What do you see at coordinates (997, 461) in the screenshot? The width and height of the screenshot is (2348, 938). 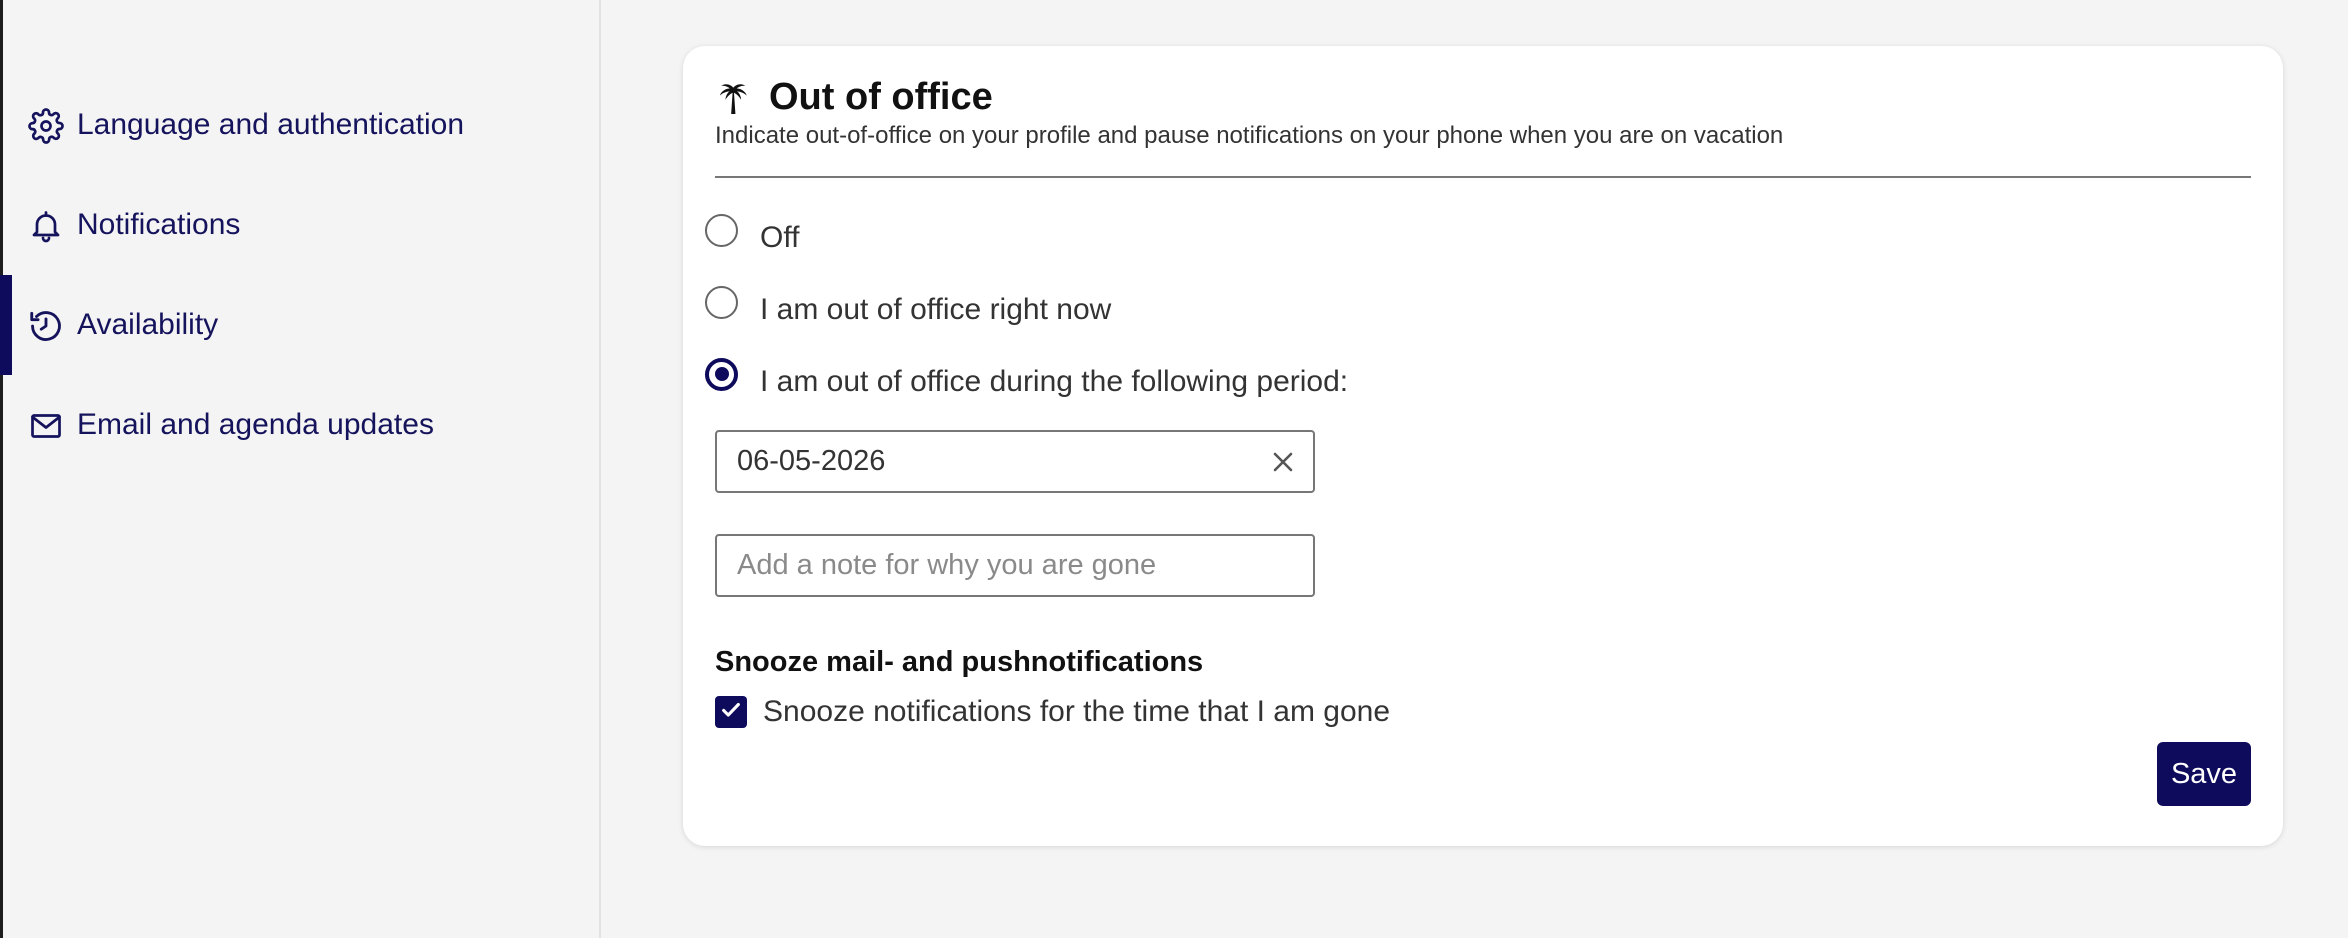 I see `date-input` at bounding box center [997, 461].